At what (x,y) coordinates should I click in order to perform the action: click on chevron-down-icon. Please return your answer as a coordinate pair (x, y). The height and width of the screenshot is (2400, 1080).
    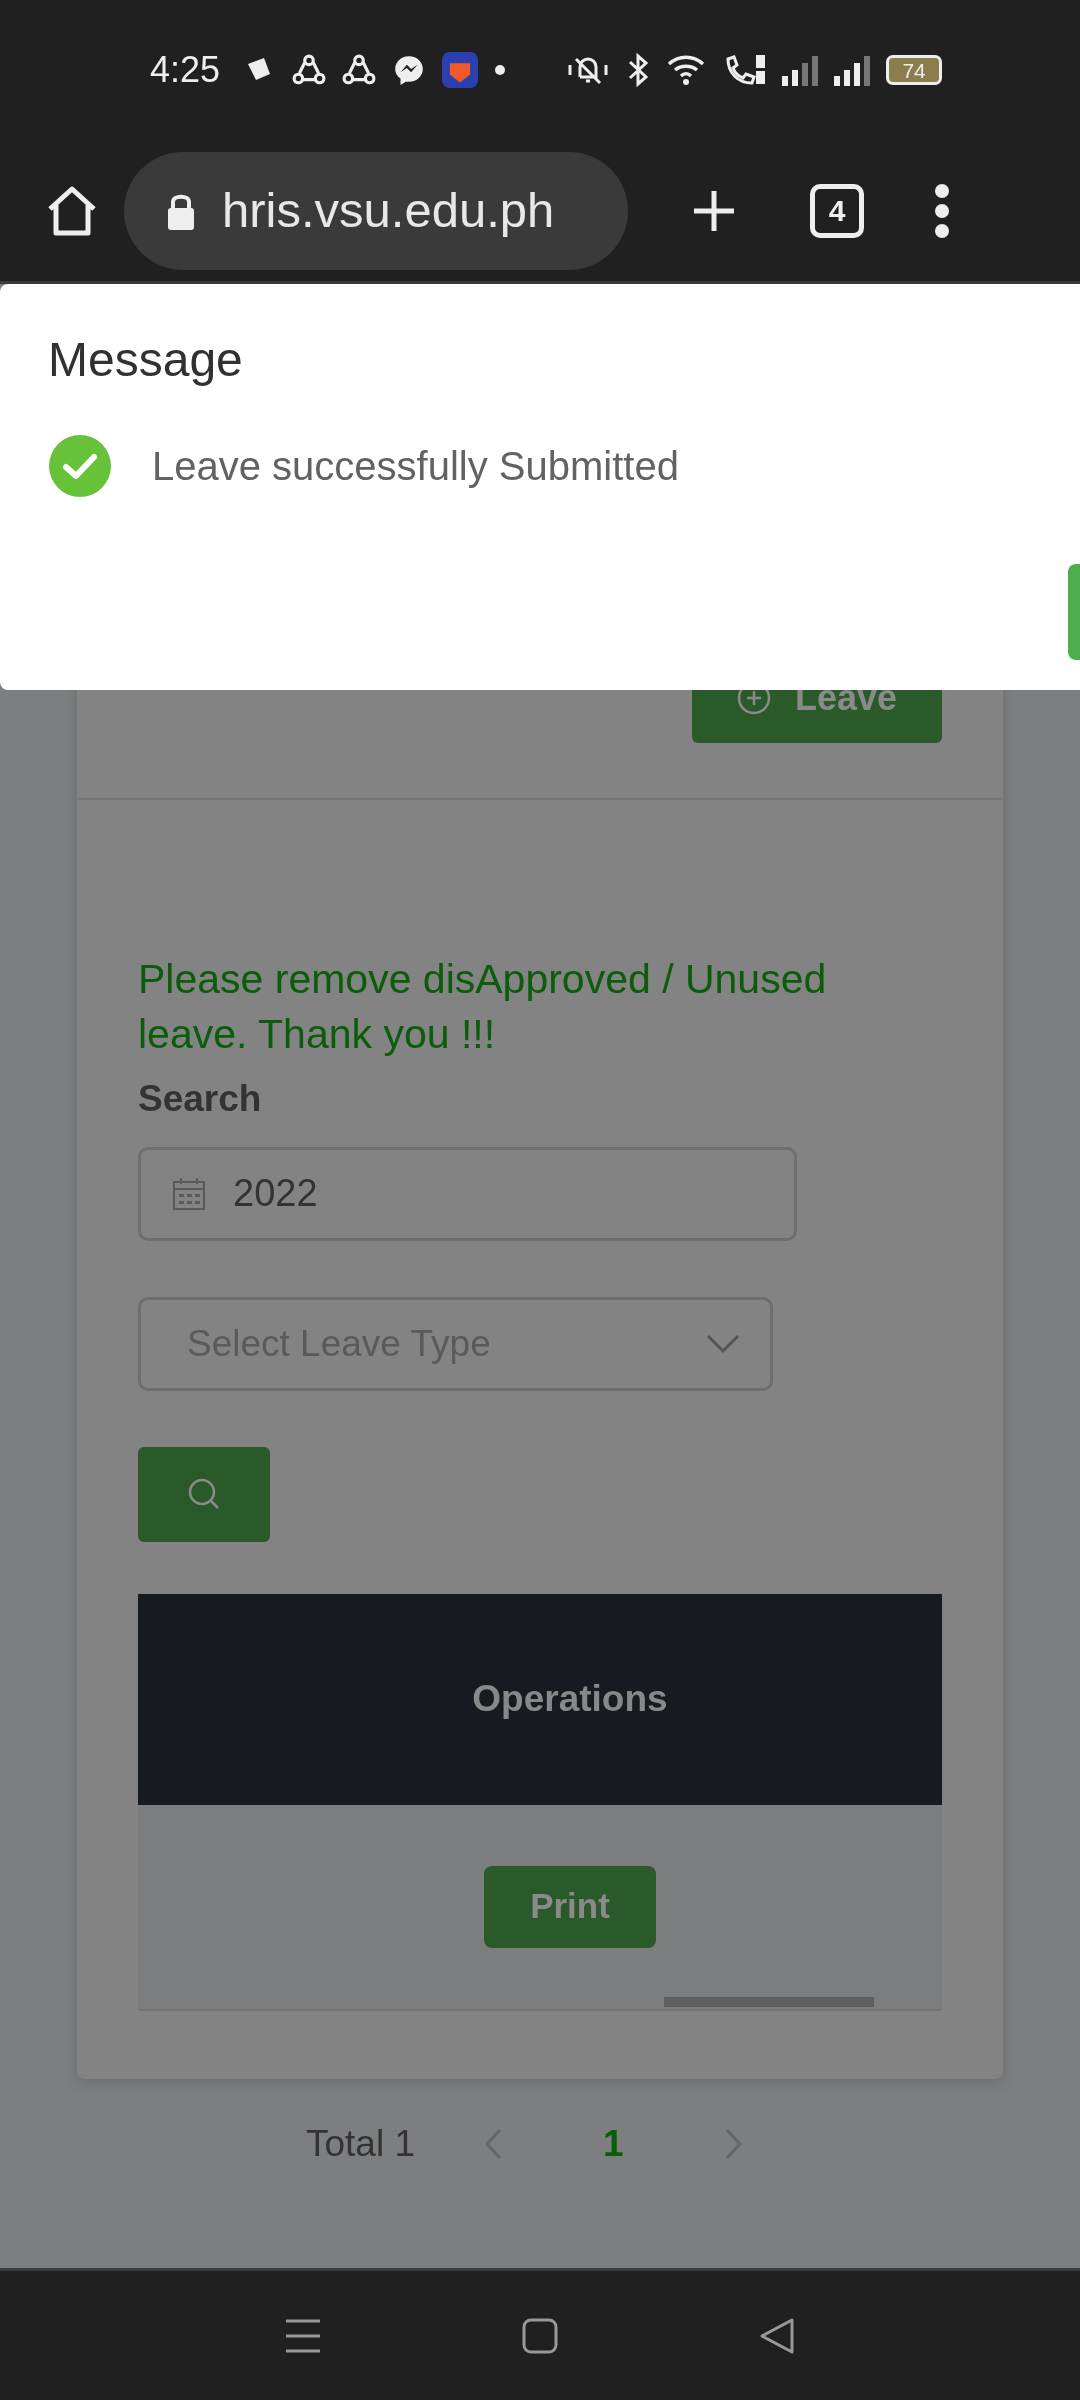
    Looking at the image, I should click on (723, 1343).